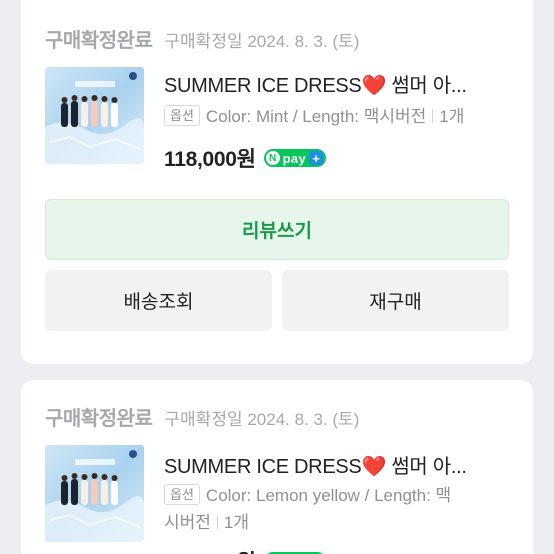 This screenshot has height=554, width=554. Describe the element at coordinates (316, 116) in the screenshot. I see `option-text: Color: Mint / Length: 맥시버전` at that location.